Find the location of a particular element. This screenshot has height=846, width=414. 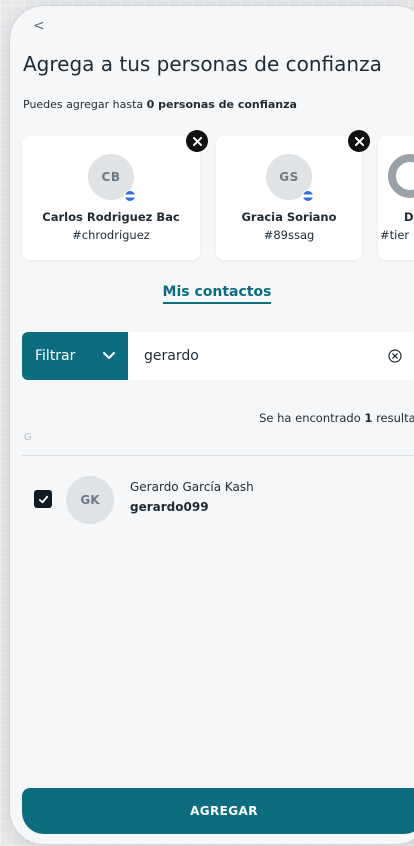

avatar: CB is located at coordinates (112, 178).